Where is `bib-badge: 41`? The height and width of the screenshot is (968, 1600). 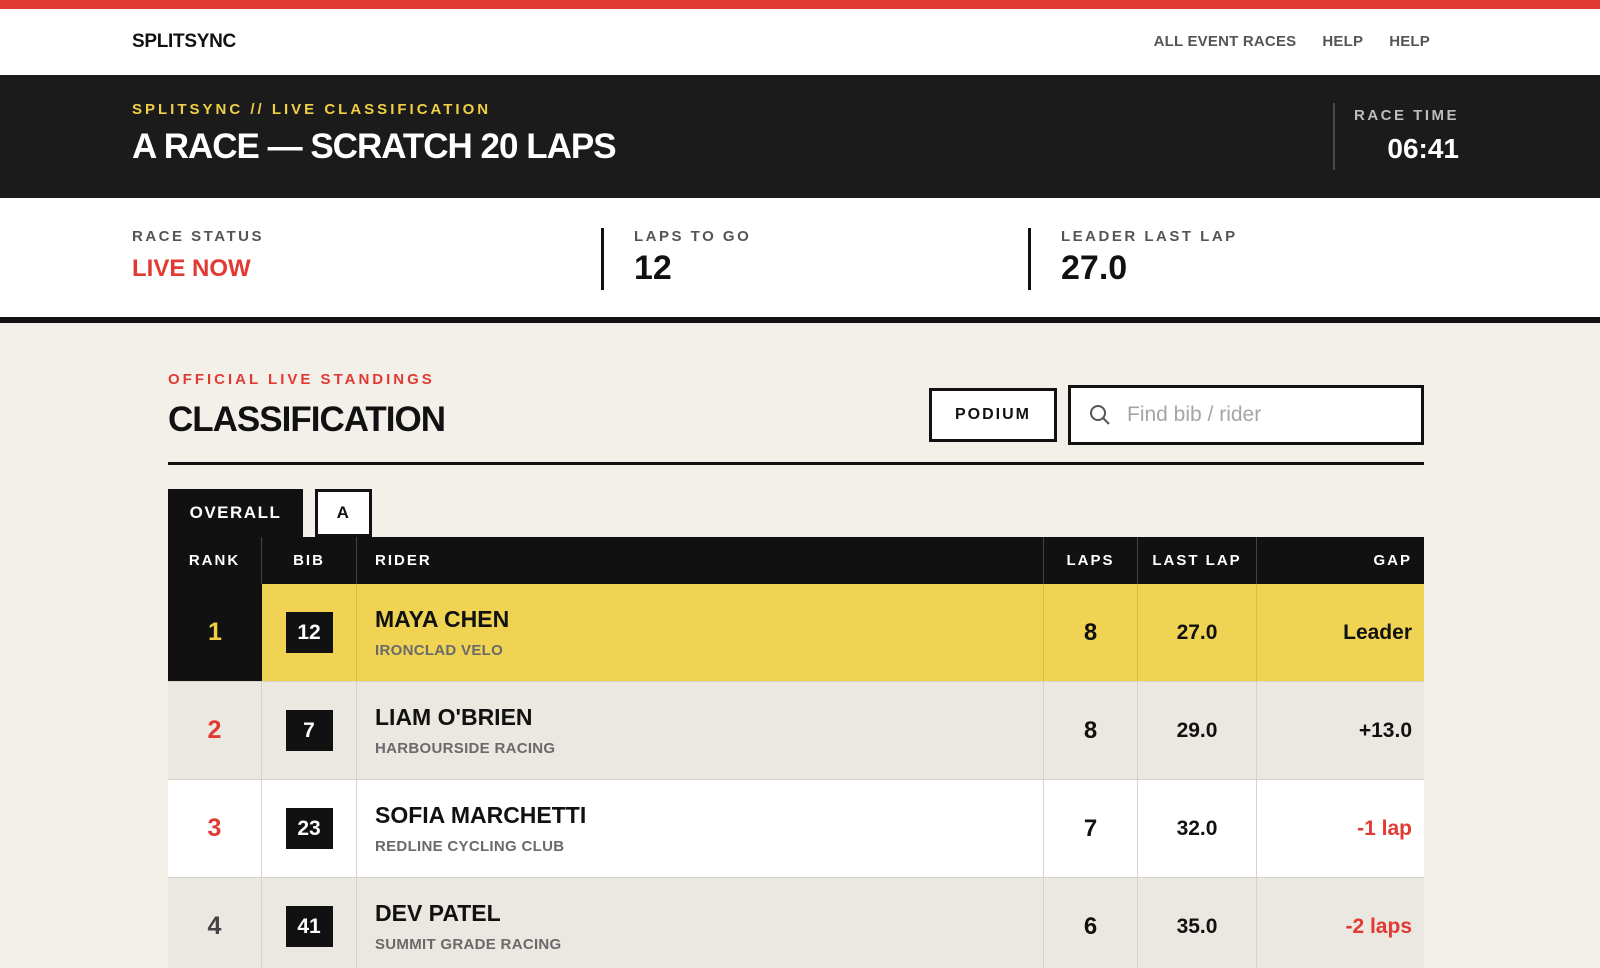
bib-badge: 41 is located at coordinates (309, 926).